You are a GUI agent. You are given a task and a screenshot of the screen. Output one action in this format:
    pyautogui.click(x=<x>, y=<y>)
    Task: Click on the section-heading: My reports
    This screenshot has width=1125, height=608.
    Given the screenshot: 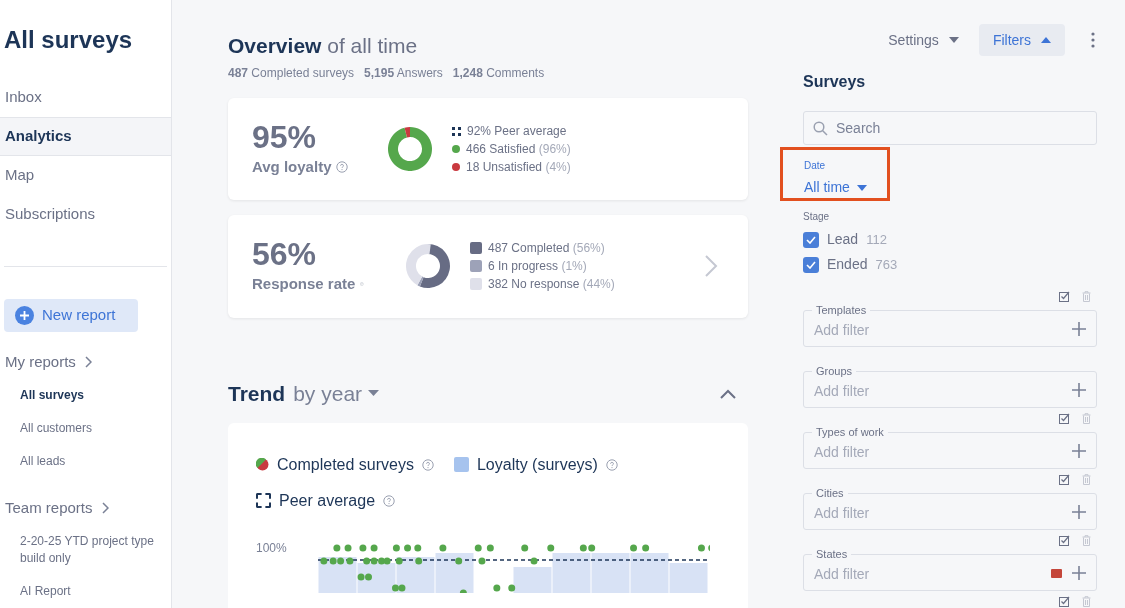 What is the action you would take?
    pyautogui.click(x=40, y=362)
    